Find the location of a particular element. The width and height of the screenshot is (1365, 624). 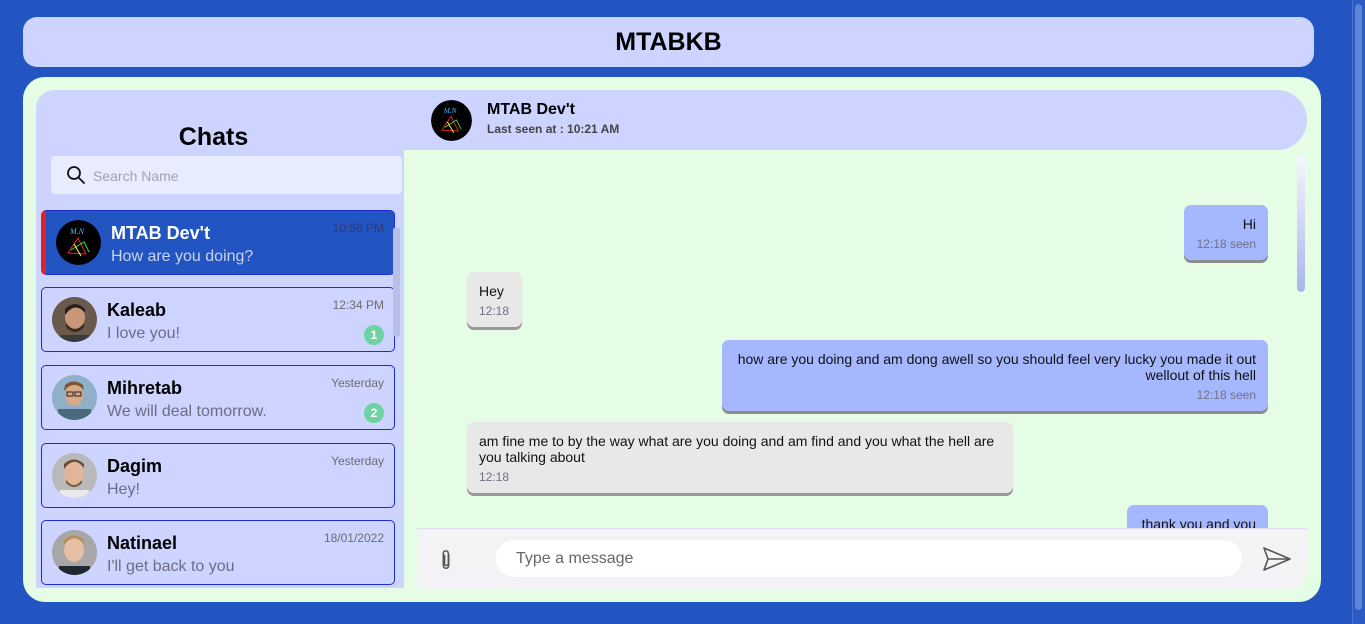

chat-time: 10:56 PM is located at coordinates (358, 228).